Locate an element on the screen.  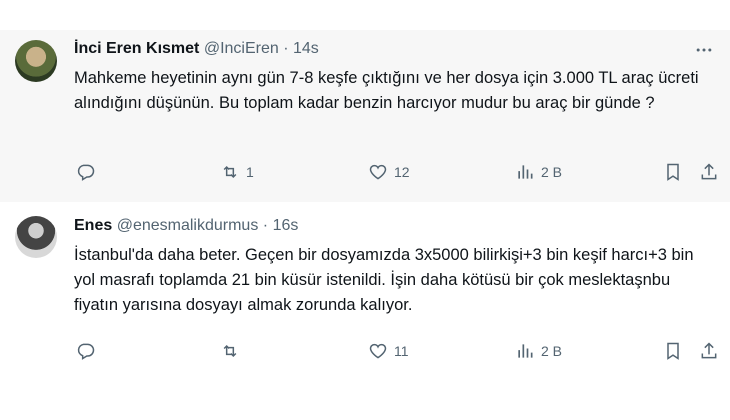
retweet-button: 1 is located at coordinates (237, 172).